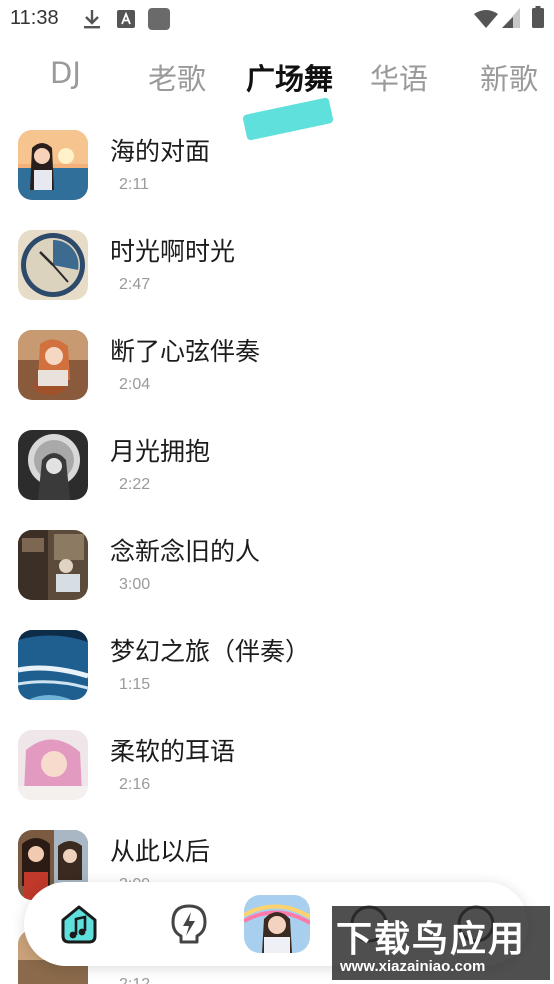  I want to click on tab-new-songs: 新歌, so click(509, 77).